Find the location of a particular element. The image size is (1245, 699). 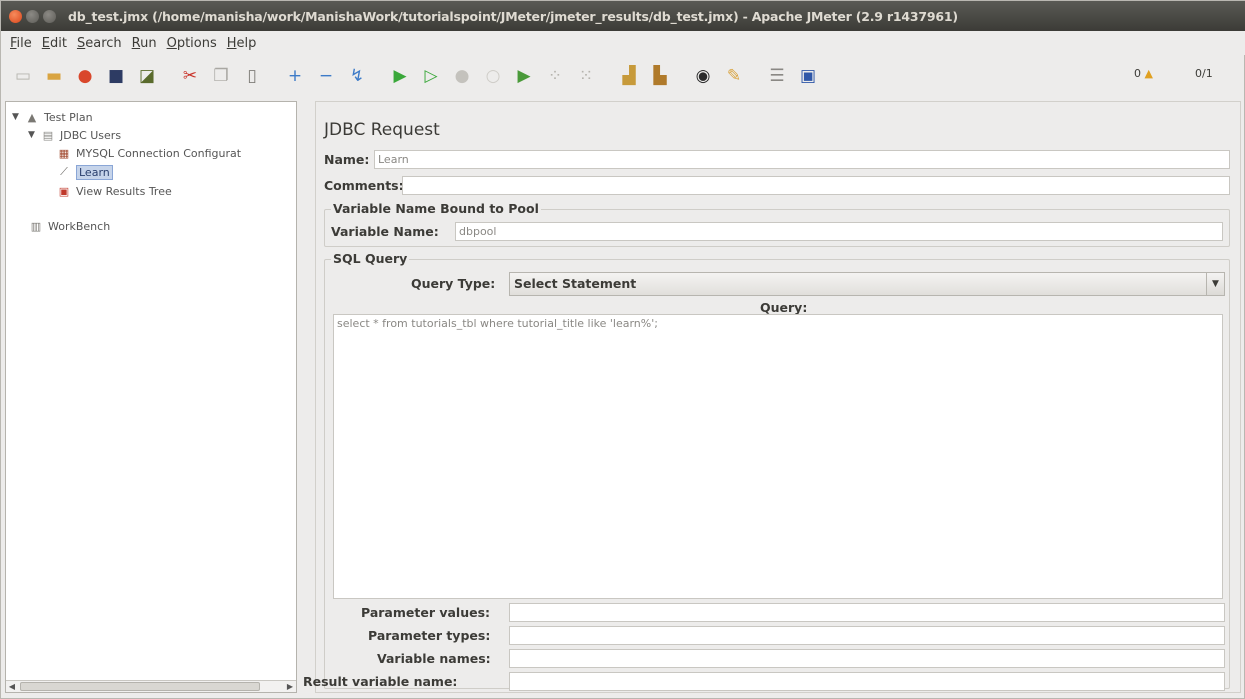

menu-help: Help is located at coordinates (242, 43).